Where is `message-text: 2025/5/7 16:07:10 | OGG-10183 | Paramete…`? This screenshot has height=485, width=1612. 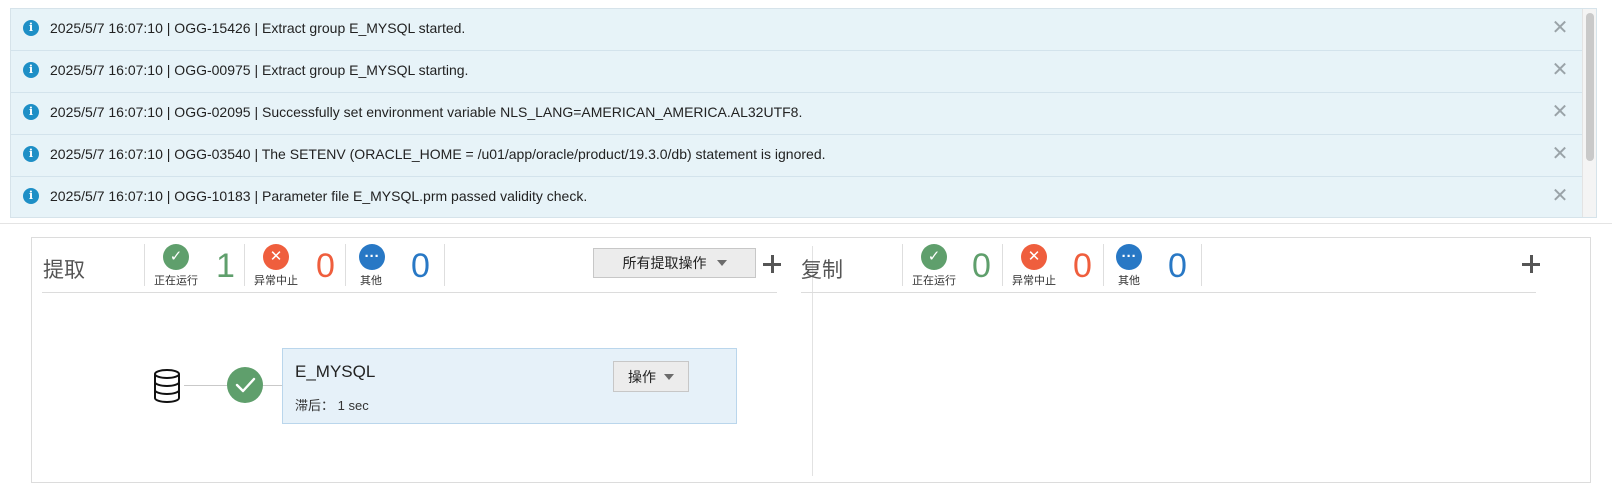 message-text: 2025/5/7 16:07:10 | OGG-10183 | Paramete… is located at coordinates (319, 196).